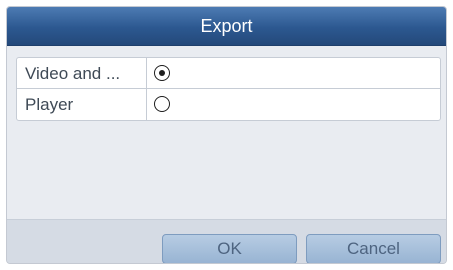 The width and height of the screenshot is (453, 270). Describe the element at coordinates (228, 104) in the screenshot. I see `option-row-player: Player` at that location.